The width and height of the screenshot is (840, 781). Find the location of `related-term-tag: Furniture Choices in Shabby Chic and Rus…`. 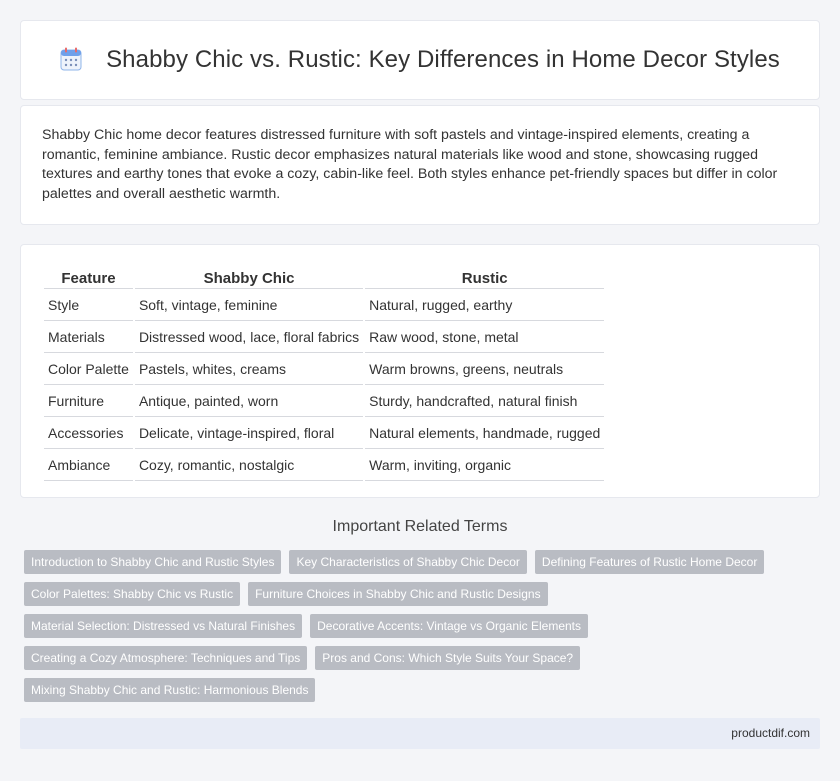

related-term-tag: Furniture Choices in Shabby Chic and Rus… is located at coordinates (398, 594).